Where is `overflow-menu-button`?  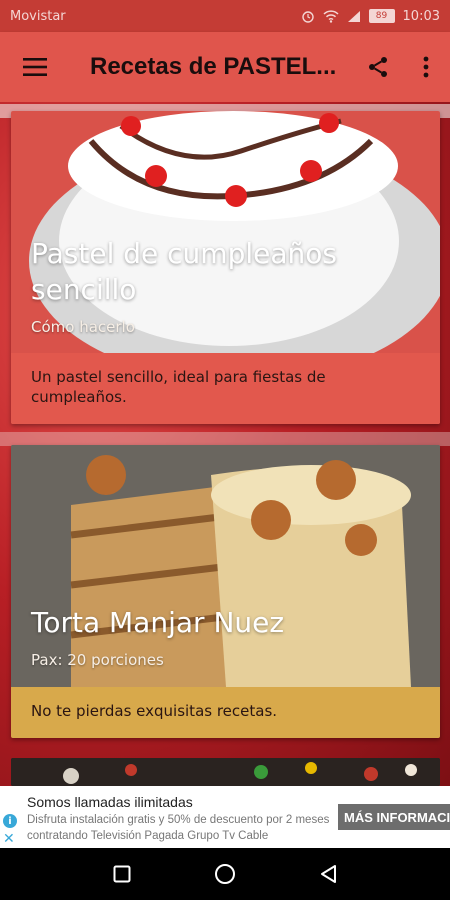 overflow-menu-button is located at coordinates (426, 67).